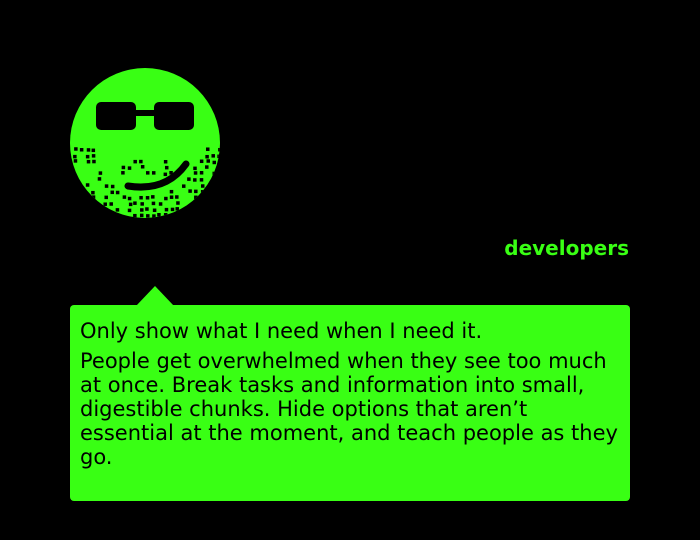  Describe the element at coordinates (281, 331) in the screenshot. I see `bubble-heading: Only show what I need when I need it.` at that location.